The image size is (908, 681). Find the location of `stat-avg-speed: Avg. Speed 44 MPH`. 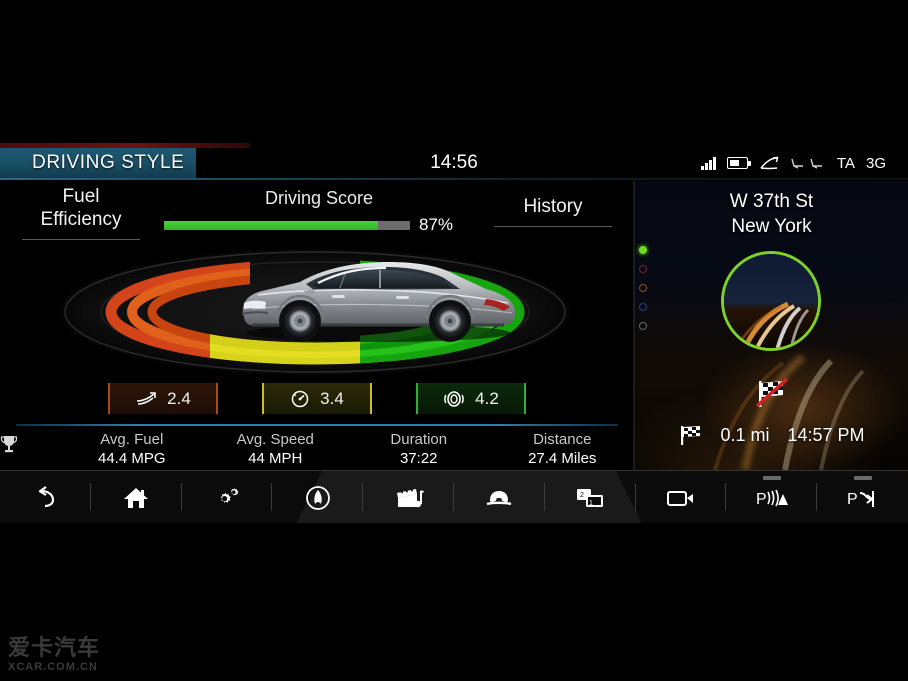

stat-avg-speed: Avg. Speed 44 MPH is located at coordinates (276, 449).